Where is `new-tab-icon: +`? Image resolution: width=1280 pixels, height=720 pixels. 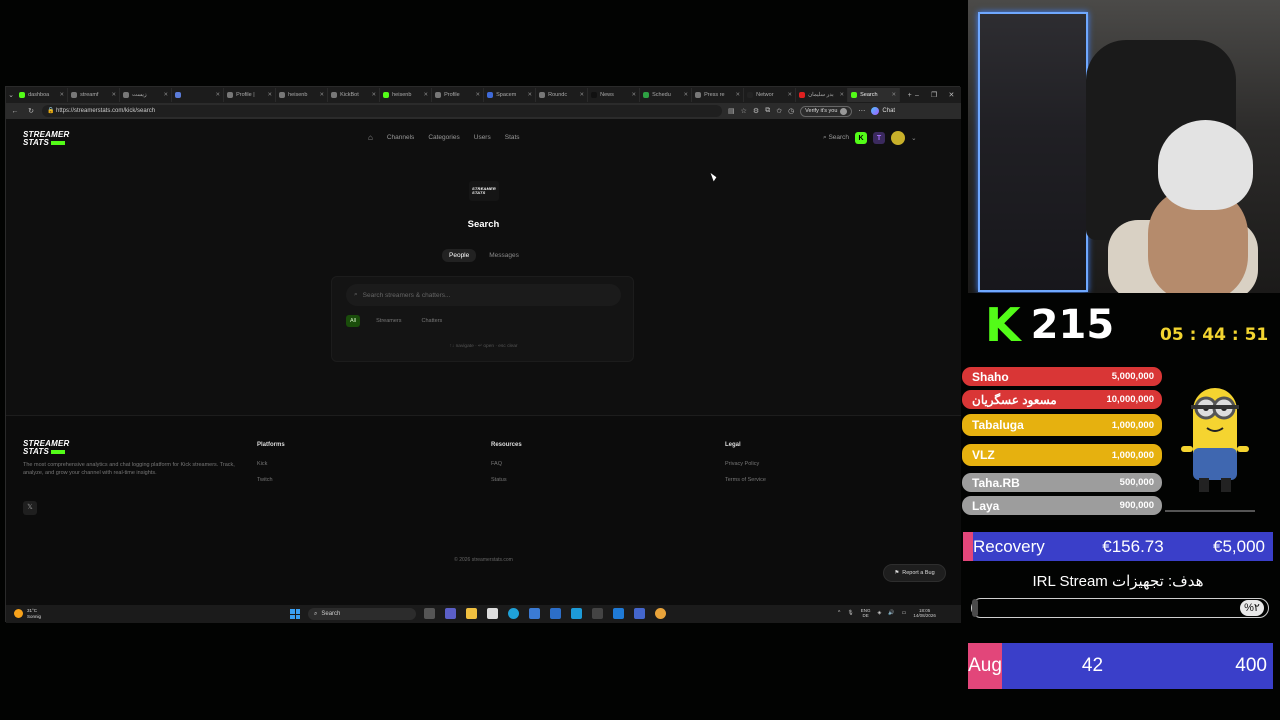 new-tab-icon: + is located at coordinates (909, 95).